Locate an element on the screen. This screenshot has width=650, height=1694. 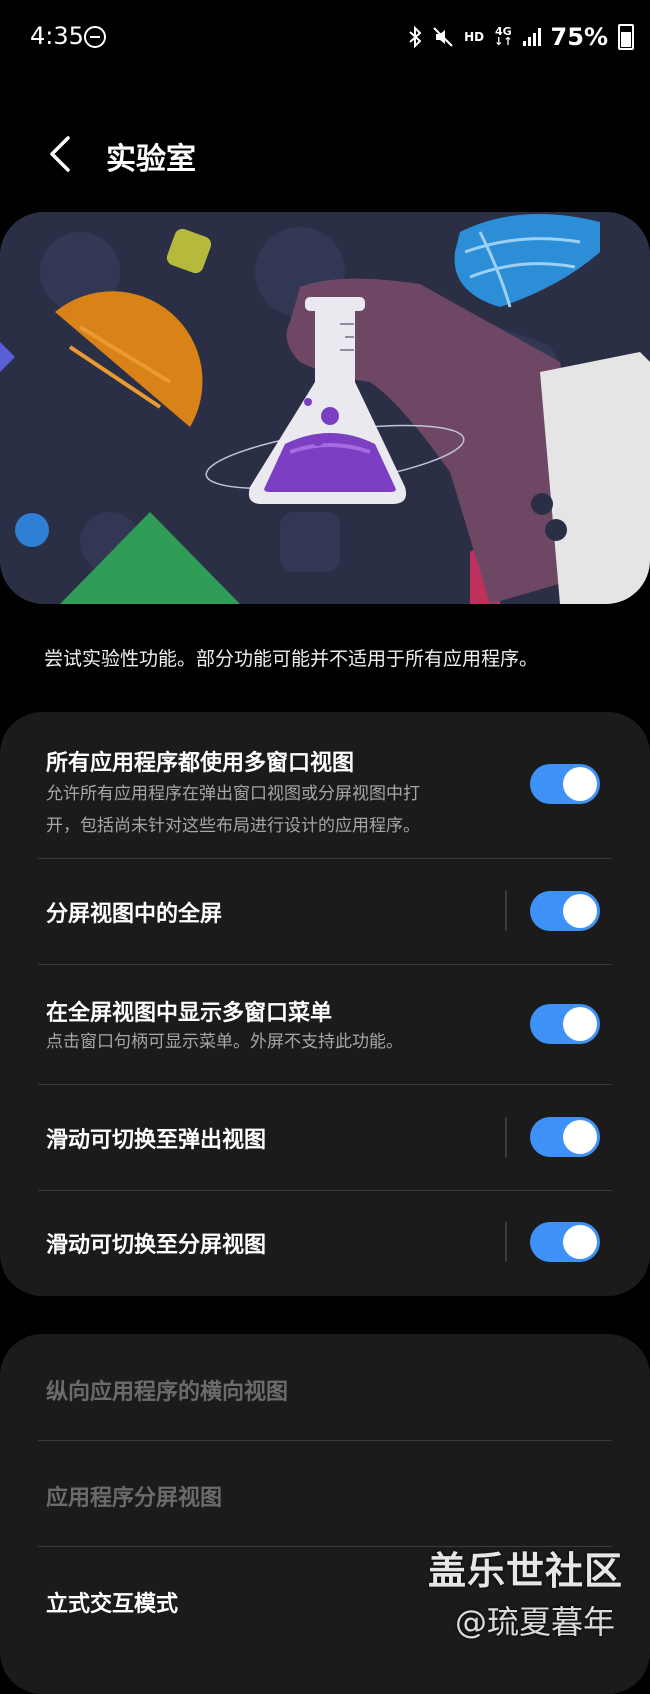
setting-title: 立式交互模式 is located at coordinates (112, 1604).